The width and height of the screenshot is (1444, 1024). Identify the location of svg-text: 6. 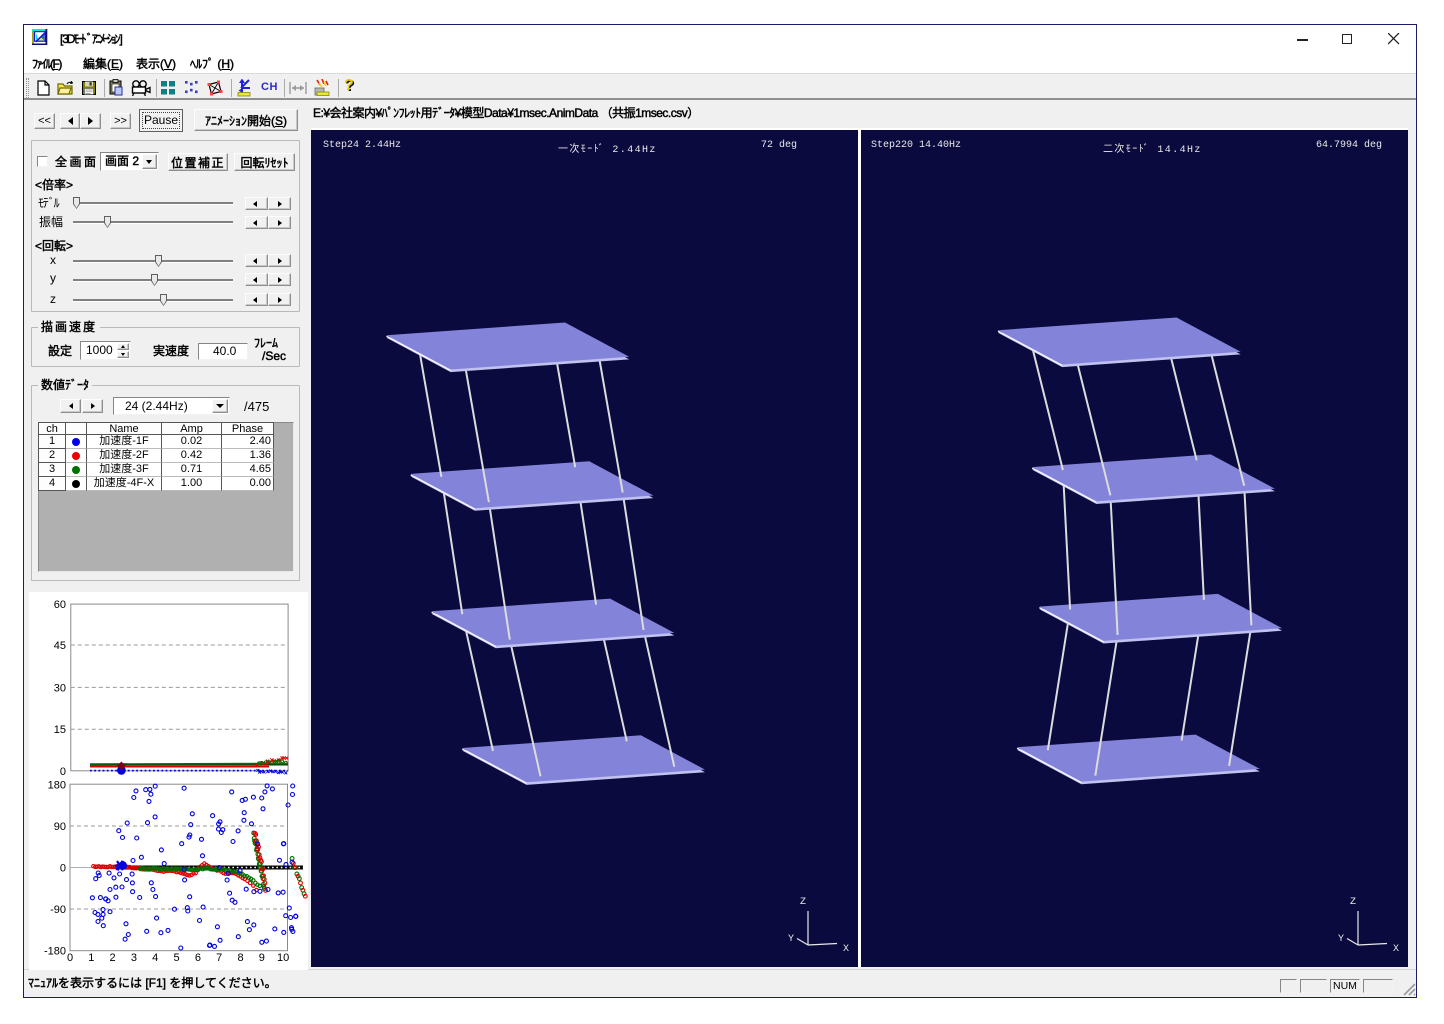
(198, 958).